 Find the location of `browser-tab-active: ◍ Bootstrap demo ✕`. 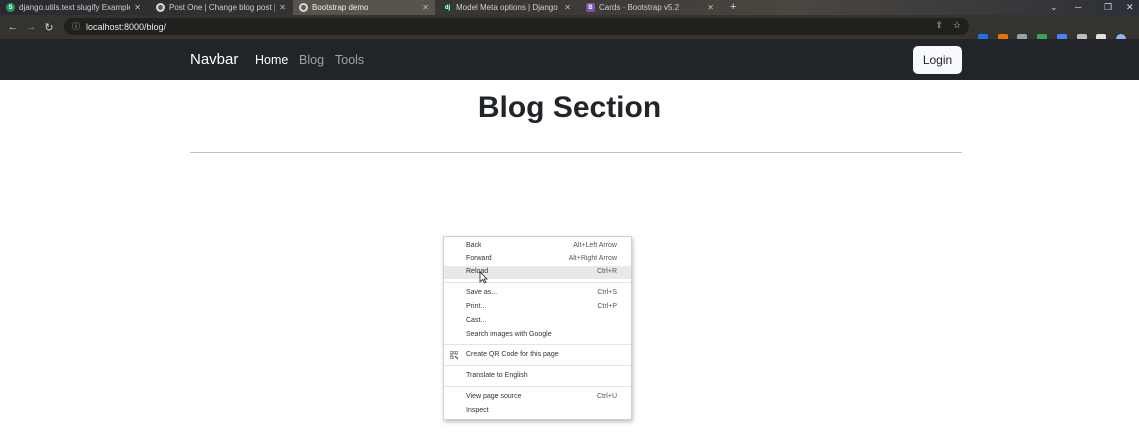

browser-tab-active: ◍ Bootstrap demo ✕ is located at coordinates (364, 7).